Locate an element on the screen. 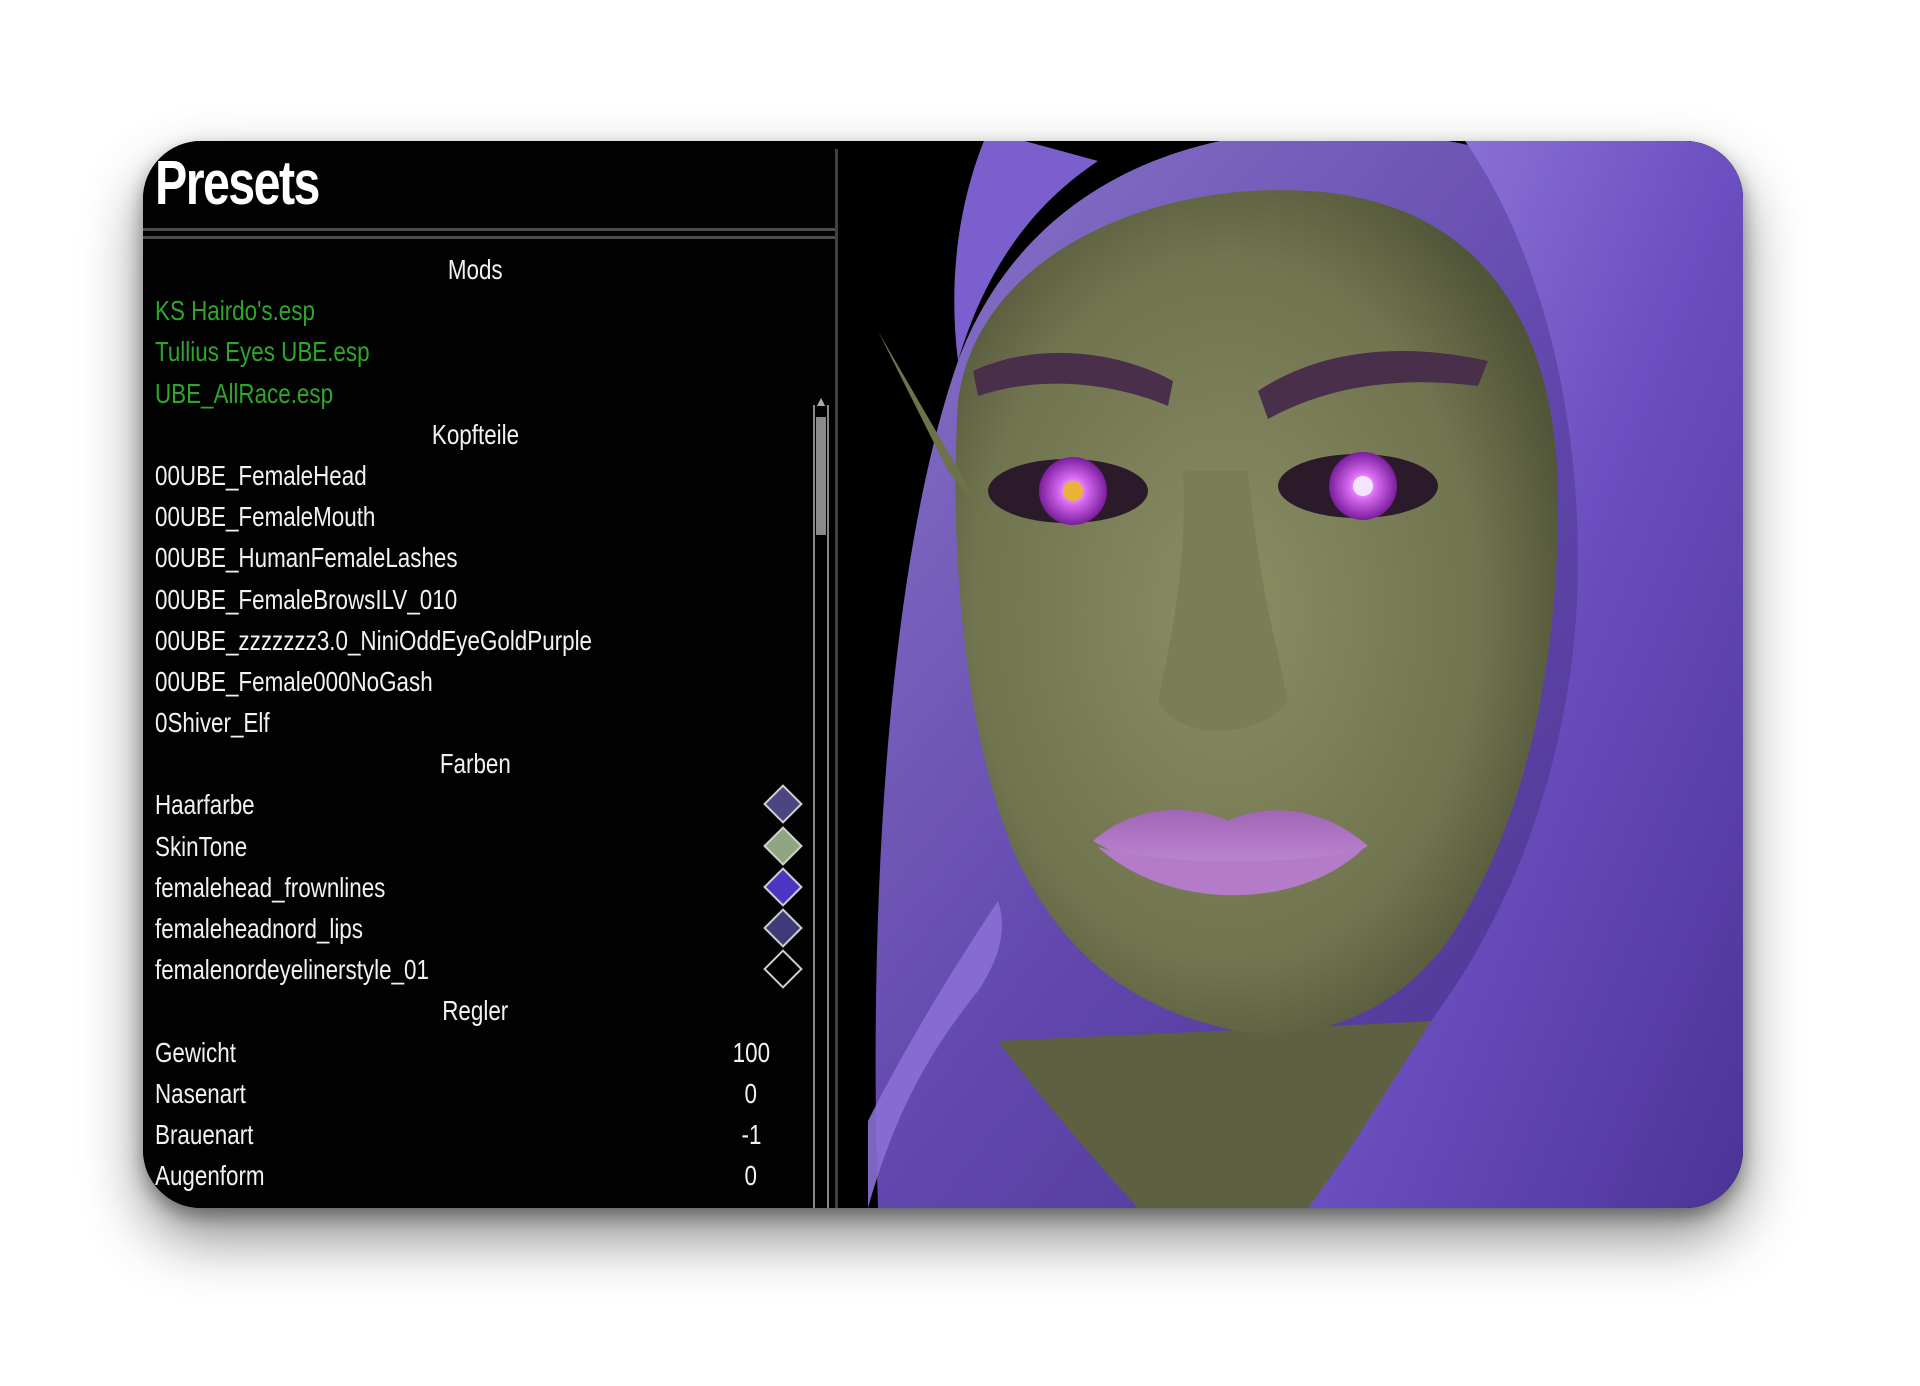  color-item: femalehead_frownlines is located at coordinates (479, 887).